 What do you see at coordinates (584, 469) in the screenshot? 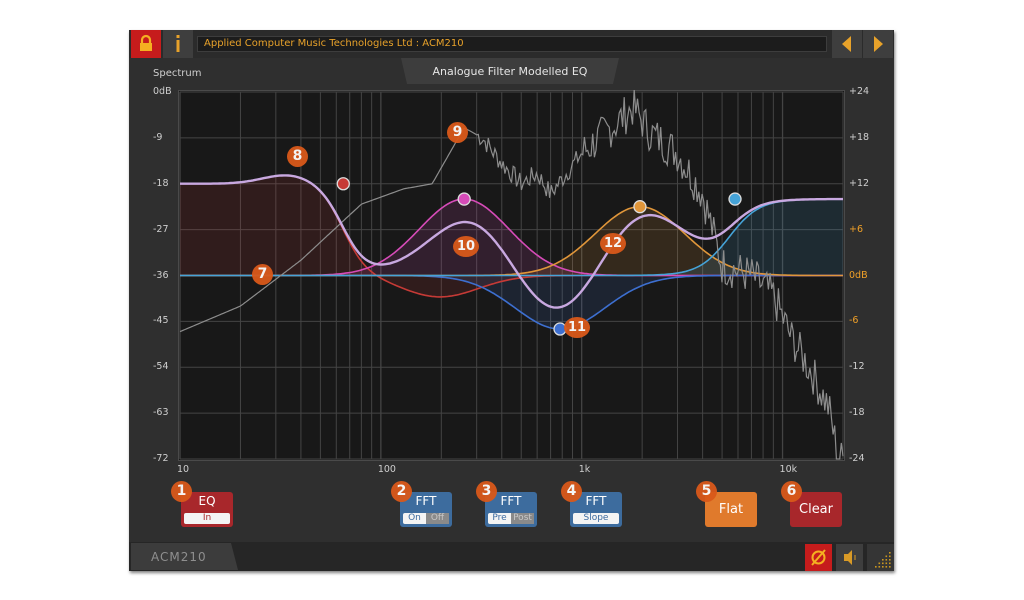
I see `freq-axis-tick: 1k` at bounding box center [584, 469].